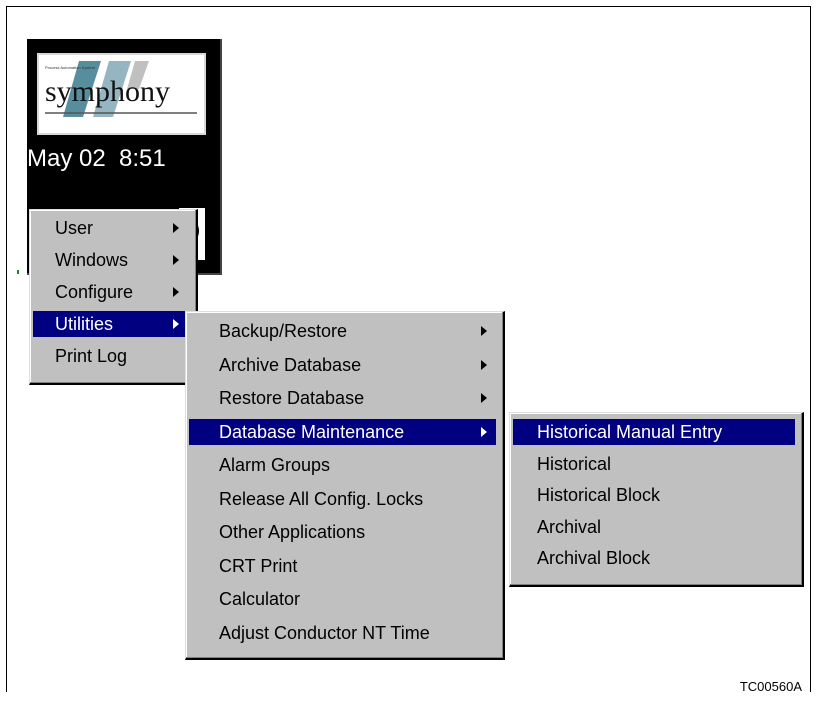 This screenshot has width=816, height=702. I want to click on menu-item-label: User, so click(74, 228).